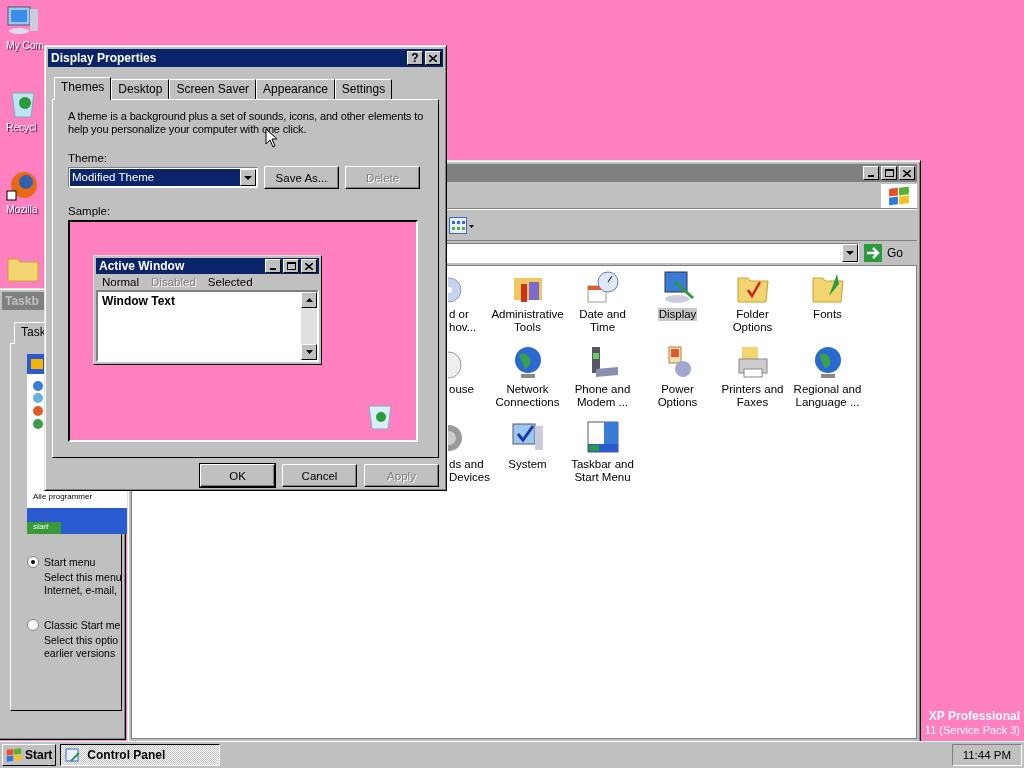  What do you see at coordinates (309, 352) in the screenshot?
I see `down-arrow-icon` at bounding box center [309, 352].